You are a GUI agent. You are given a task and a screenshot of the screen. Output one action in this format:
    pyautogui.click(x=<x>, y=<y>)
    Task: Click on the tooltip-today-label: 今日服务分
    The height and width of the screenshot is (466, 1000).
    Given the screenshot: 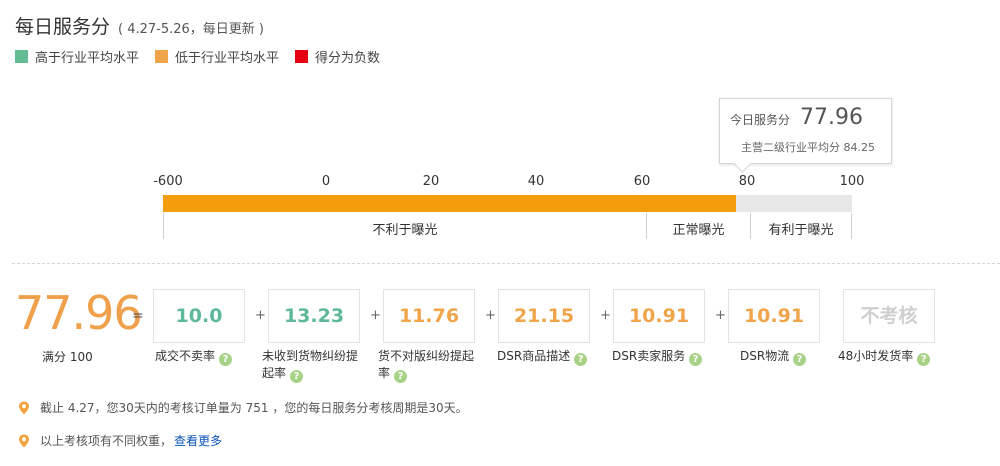 What is the action you would take?
    pyautogui.click(x=760, y=120)
    